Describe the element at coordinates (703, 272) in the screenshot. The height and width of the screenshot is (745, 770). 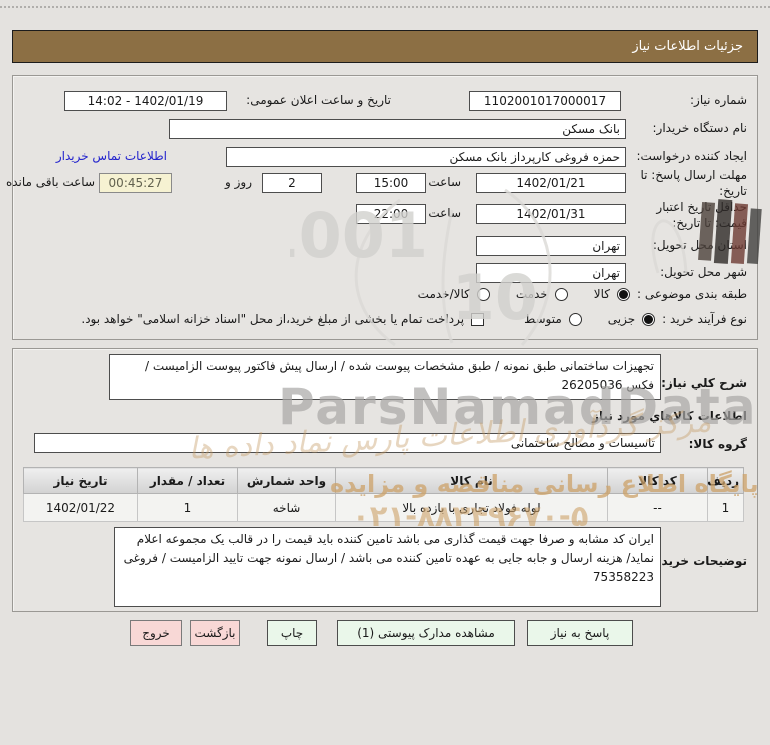
I see `city-label: شهر محل تحویل:` at that location.